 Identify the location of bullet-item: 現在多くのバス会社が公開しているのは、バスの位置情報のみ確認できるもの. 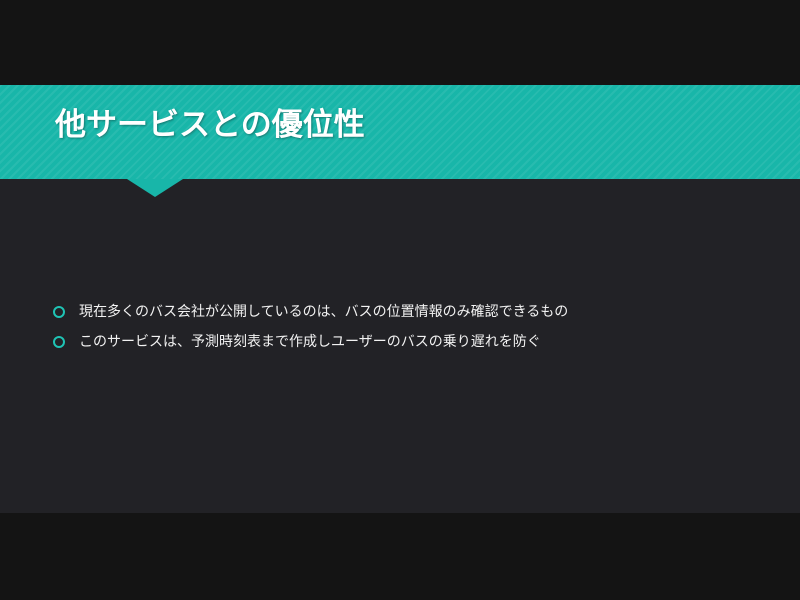
(310, 312).